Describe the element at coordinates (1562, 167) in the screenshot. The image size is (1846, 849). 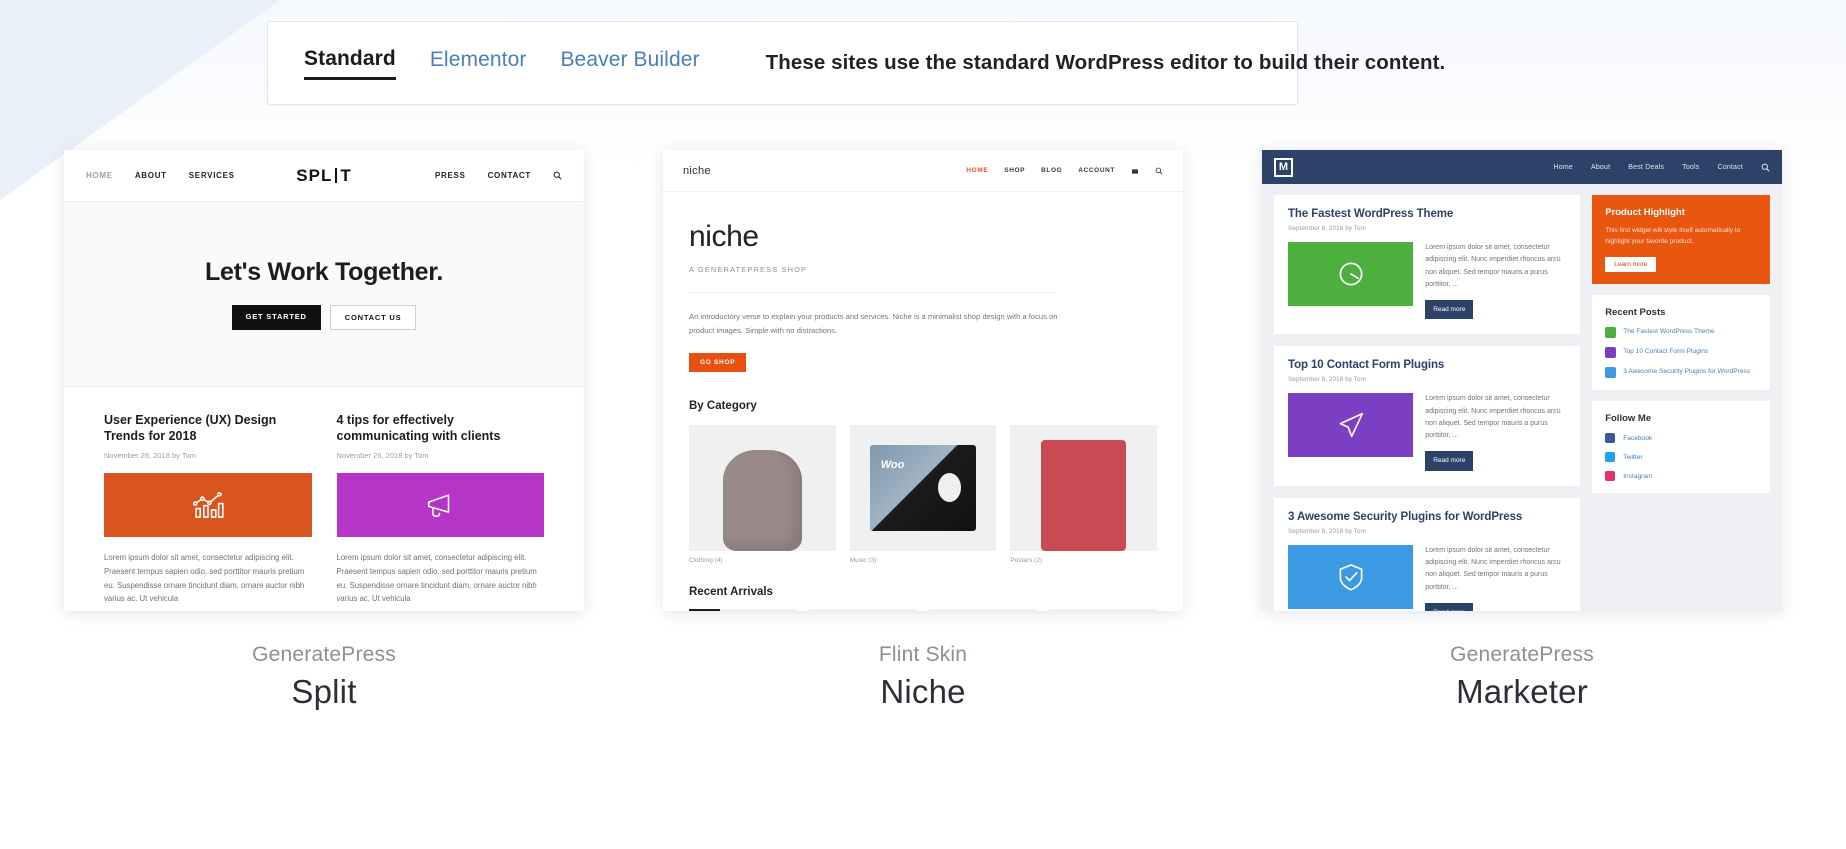
I see `marketer-nav-home: Home` at that location.